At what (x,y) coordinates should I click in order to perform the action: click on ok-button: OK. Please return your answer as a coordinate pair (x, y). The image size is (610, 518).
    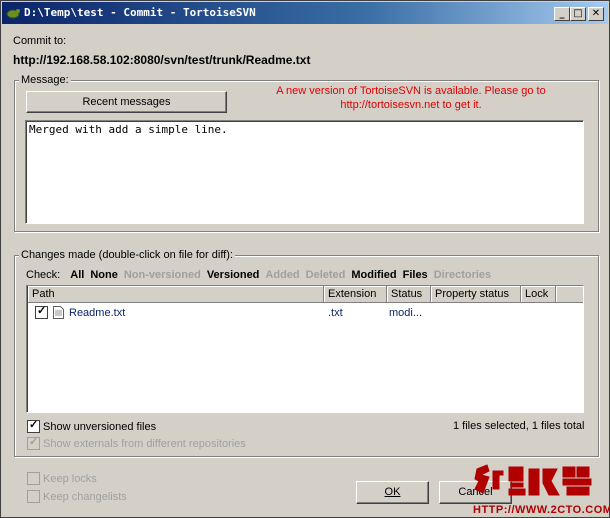
    Looking at the image, I should click on (392, 492).